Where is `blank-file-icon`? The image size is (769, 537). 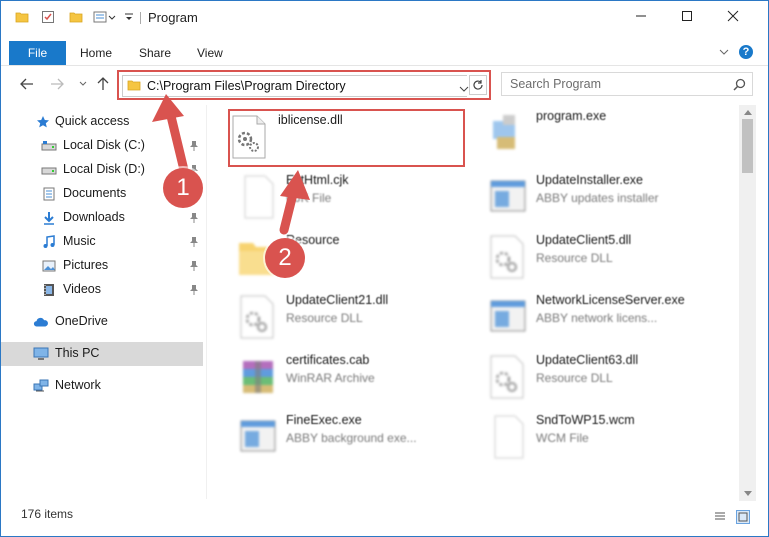 blank-file-icon is located at coordinates (507, 437).